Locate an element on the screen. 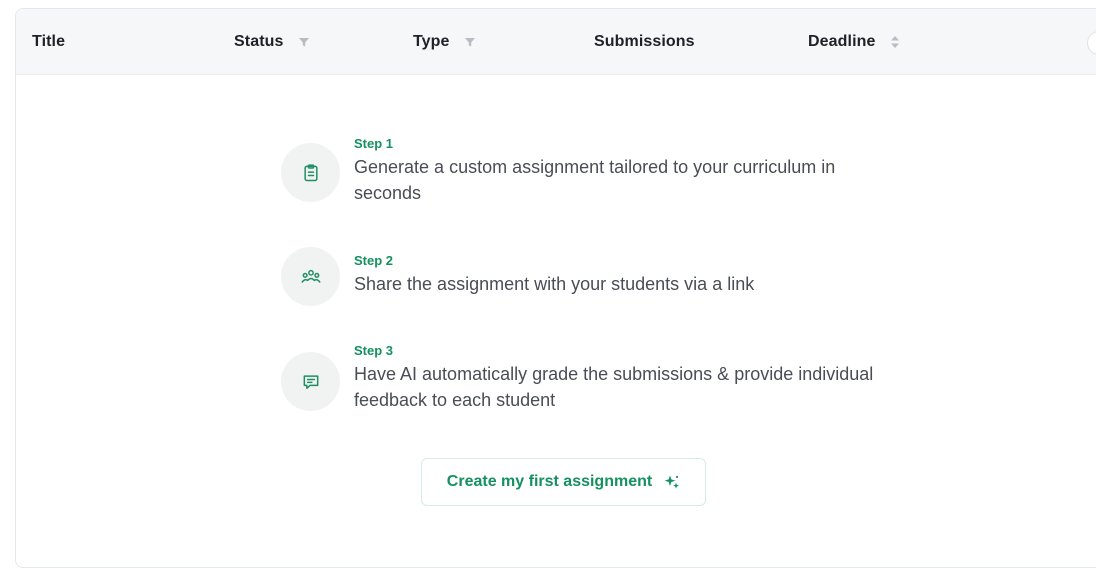 This screenshot has height=568, width=1096. step-2-icon-circle is located at coordinates (310, 276).